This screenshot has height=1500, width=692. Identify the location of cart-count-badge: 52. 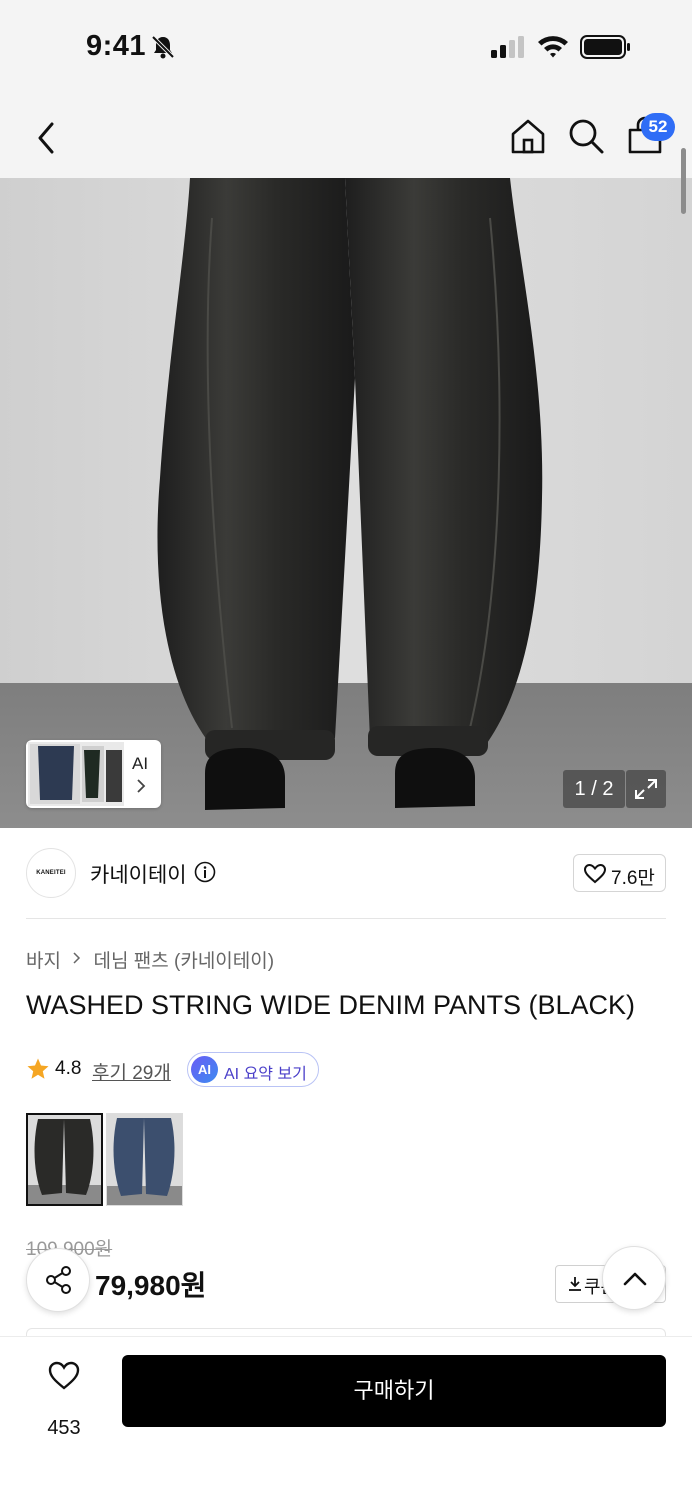
(658, 127).